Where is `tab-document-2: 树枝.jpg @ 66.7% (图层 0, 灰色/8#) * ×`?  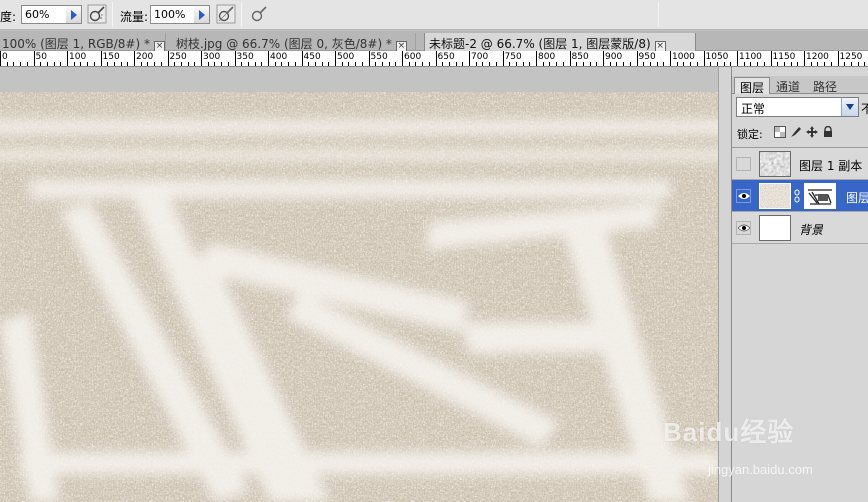
tab-document-2: 树枝.jpg @ 66.7% (图层 0, 灰色/8#) * × is located at coordinates (294, 42).